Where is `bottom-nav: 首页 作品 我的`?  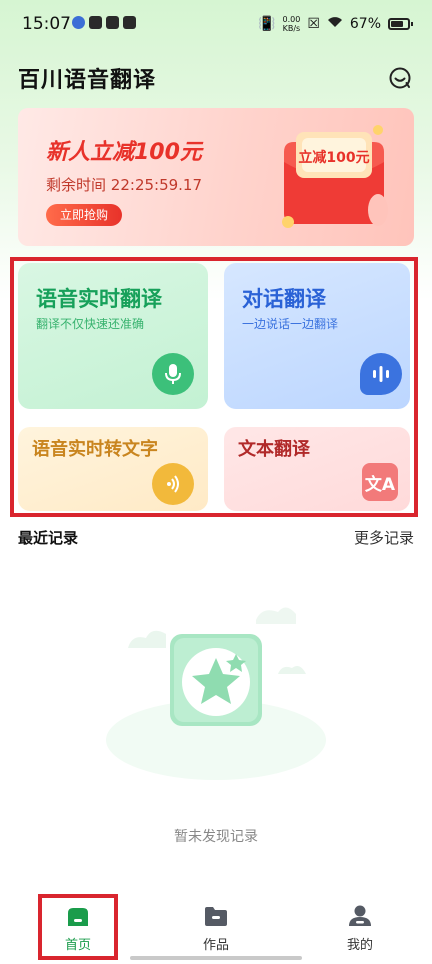 bottom-nav: 首页 作品 我的 is located at coordinates (216, 929).